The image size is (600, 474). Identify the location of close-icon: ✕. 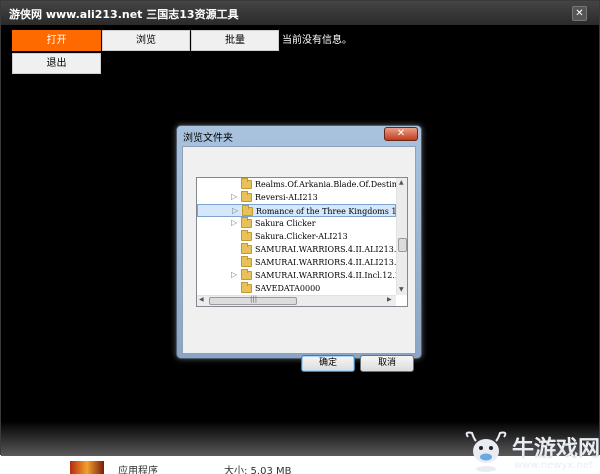
(579, 13).